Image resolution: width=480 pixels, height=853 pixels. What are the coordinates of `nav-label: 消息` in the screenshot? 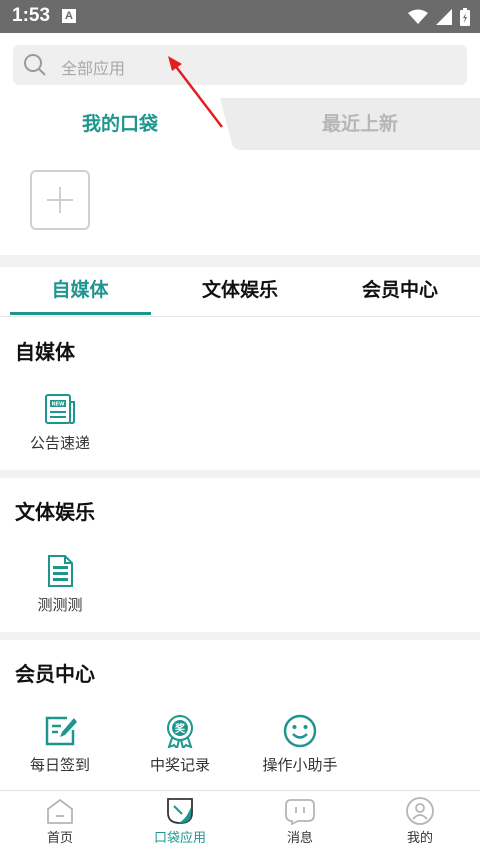 It's located at (299, 838).